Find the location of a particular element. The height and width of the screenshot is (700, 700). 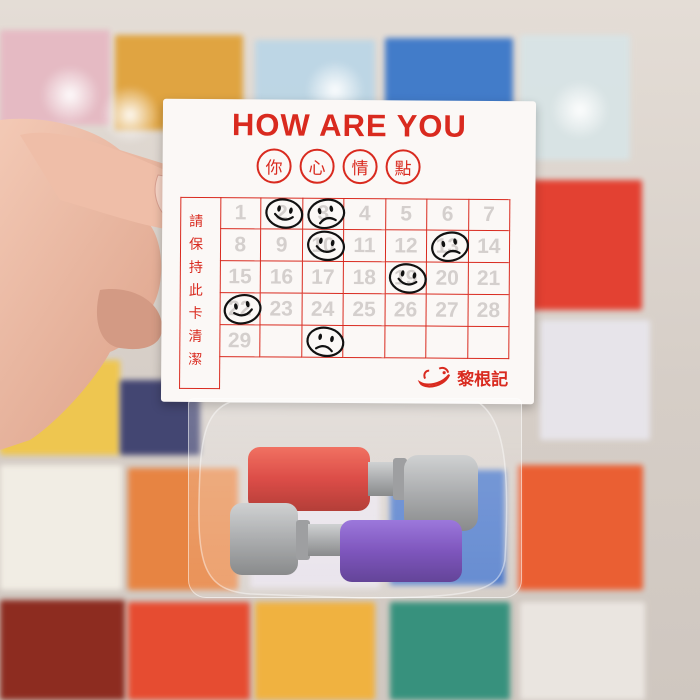

stamp-pens is located at coordinates (353, 500).